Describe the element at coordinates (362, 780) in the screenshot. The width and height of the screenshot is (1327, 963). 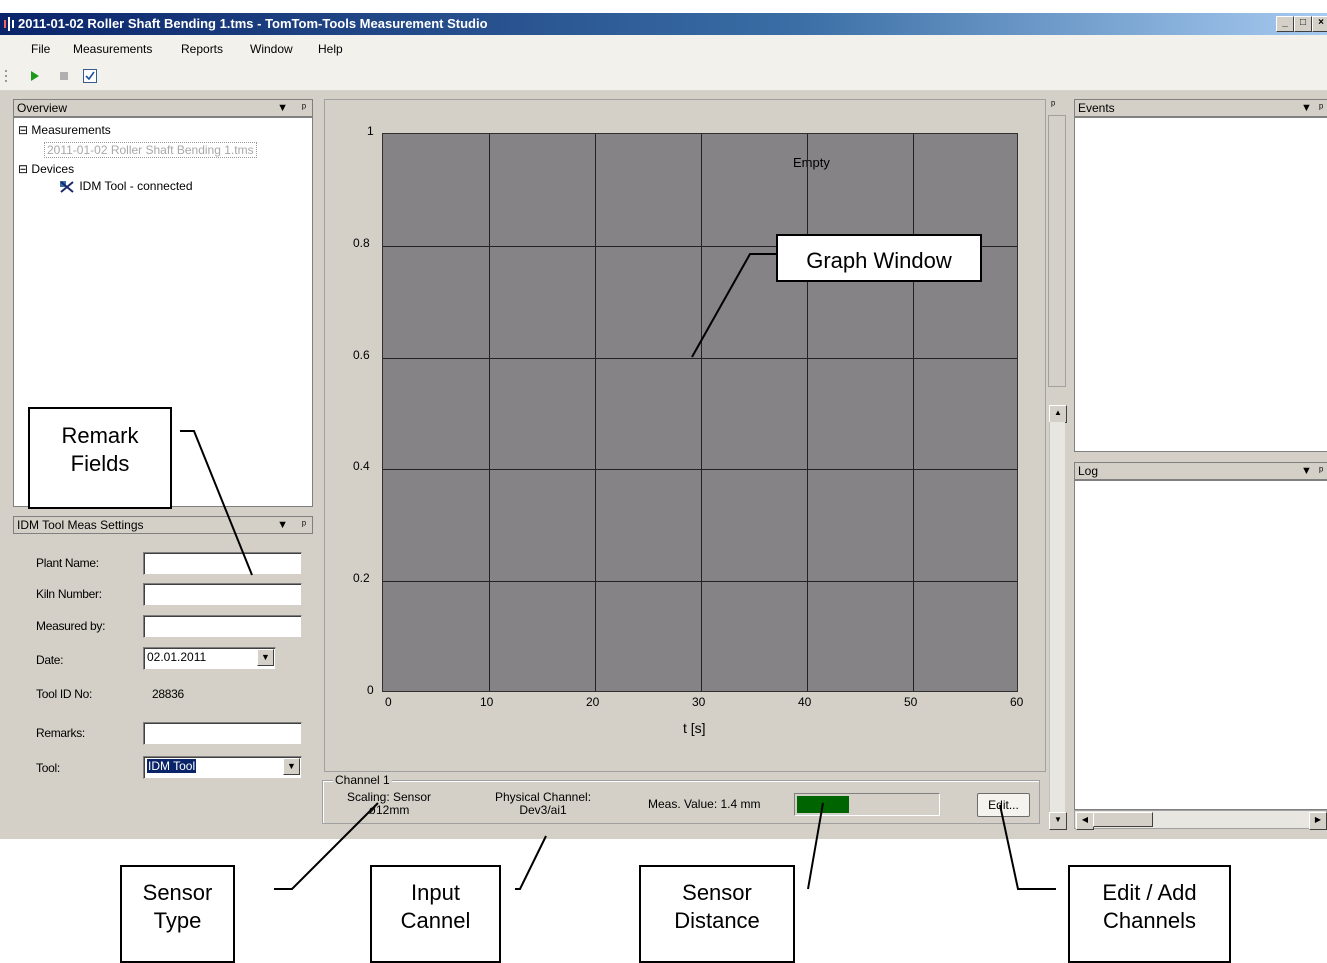
I see `channel-group-label: Channel 1` at that location.